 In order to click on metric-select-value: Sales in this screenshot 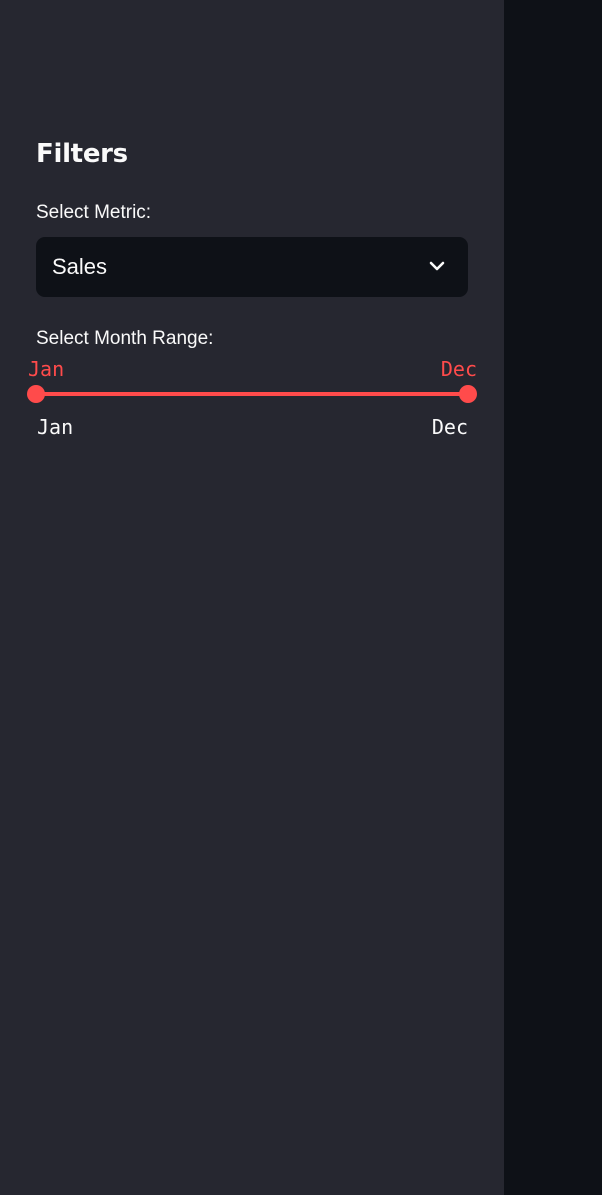, I will do `click(80, 266)`.